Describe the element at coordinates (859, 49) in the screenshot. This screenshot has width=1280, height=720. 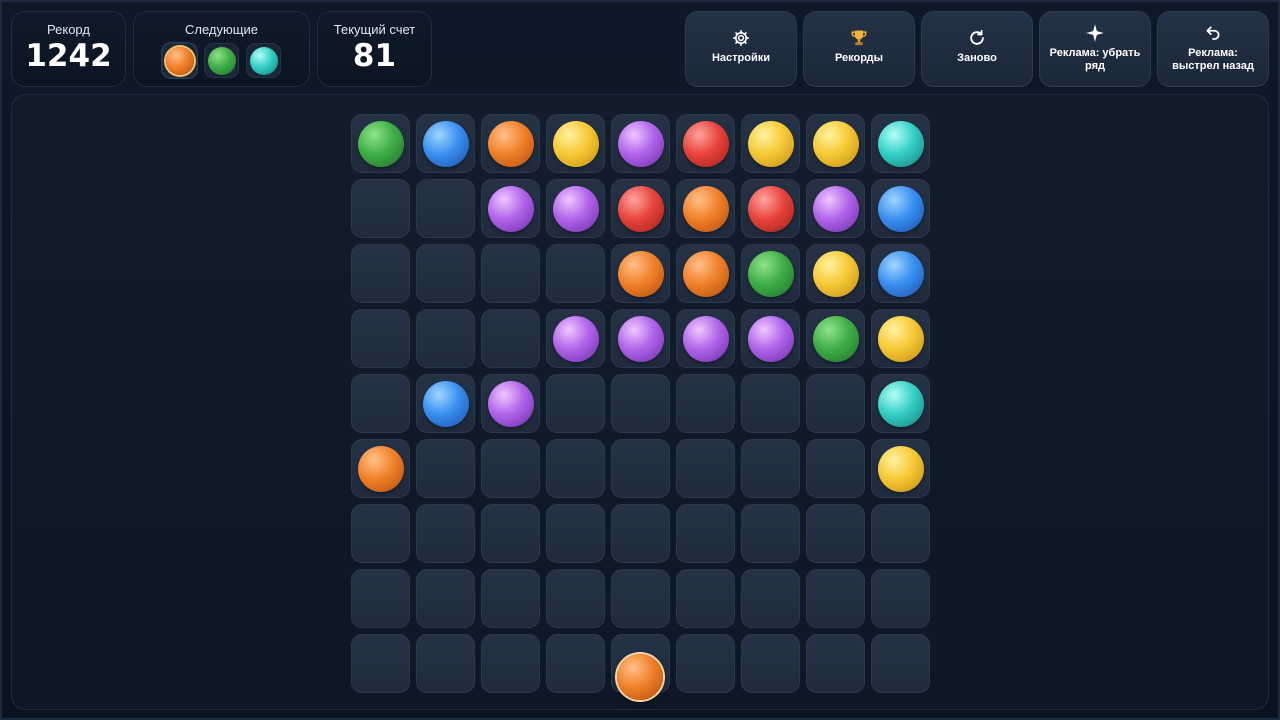
I see `records-button: Рекорды` at that location.